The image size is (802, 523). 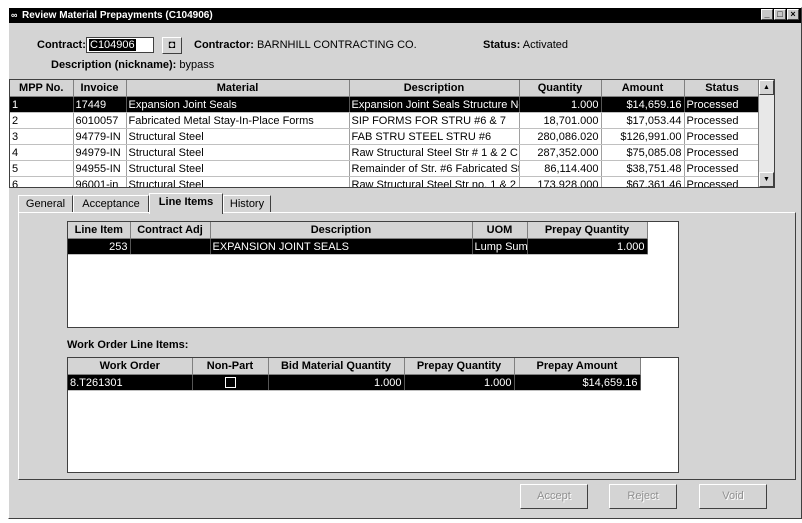 What do you see at coordinates (238, 120) in the screenshot?
I see `material-cell: Fabricated Metal Stay-In-Place Forms` at bounding box center [238, 120].